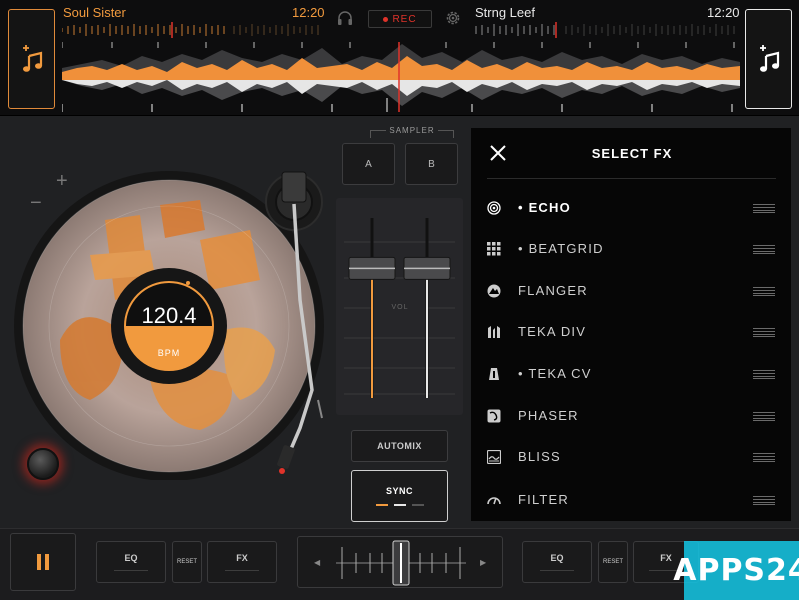 The width and height of the screenshot is (799, 600). Describe the element at coordinates (553, 290) in the screenshot. I see `fx-item-label: FLANGER` at that location.